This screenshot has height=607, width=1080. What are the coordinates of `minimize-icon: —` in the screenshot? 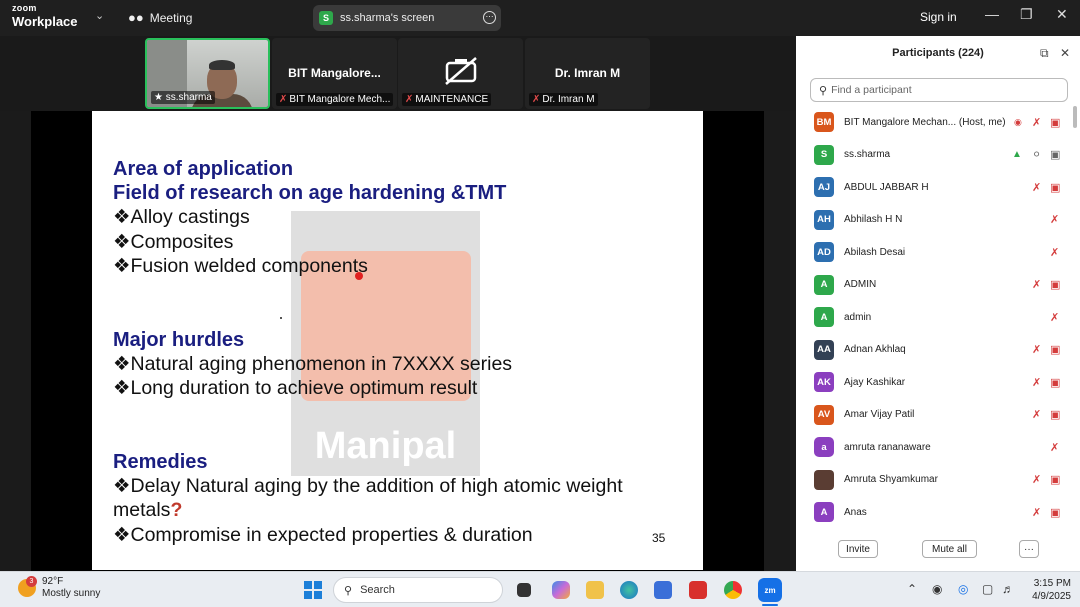 It's located at (992, 14).